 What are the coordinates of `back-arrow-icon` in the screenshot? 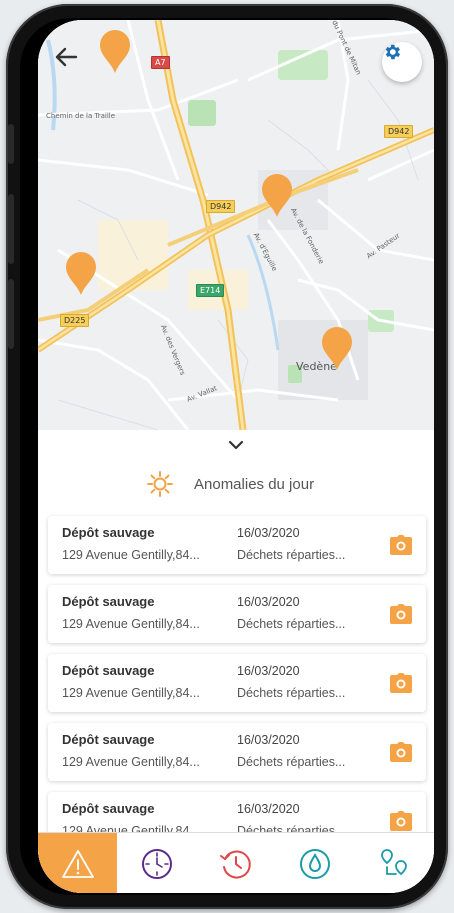 It's located at (66, 57).